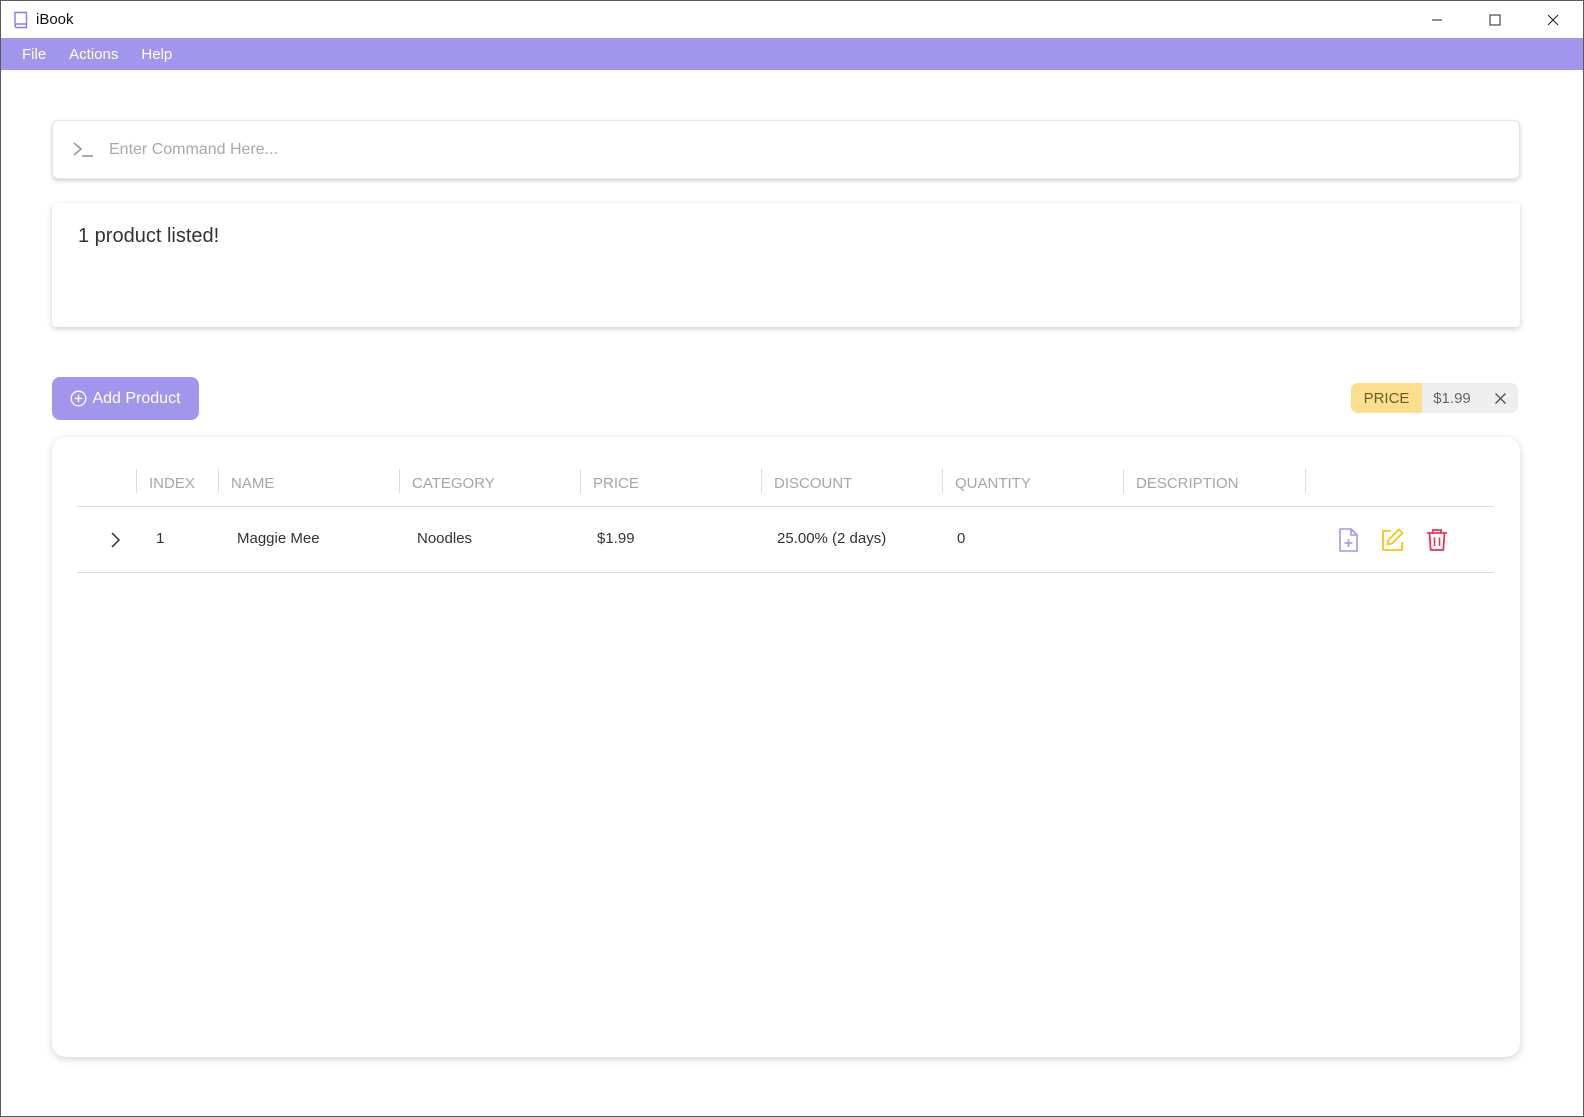 This screenshot has width=1584, height=1117. I want to click on column-divider, so click(1305, 481).